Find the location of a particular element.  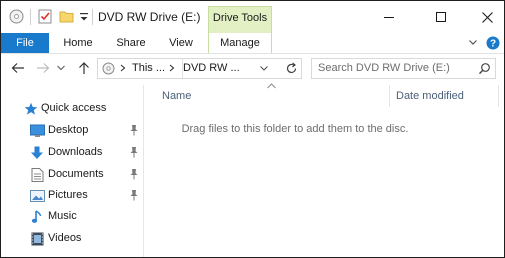

videos-icon is located at coordinates (38, 239).